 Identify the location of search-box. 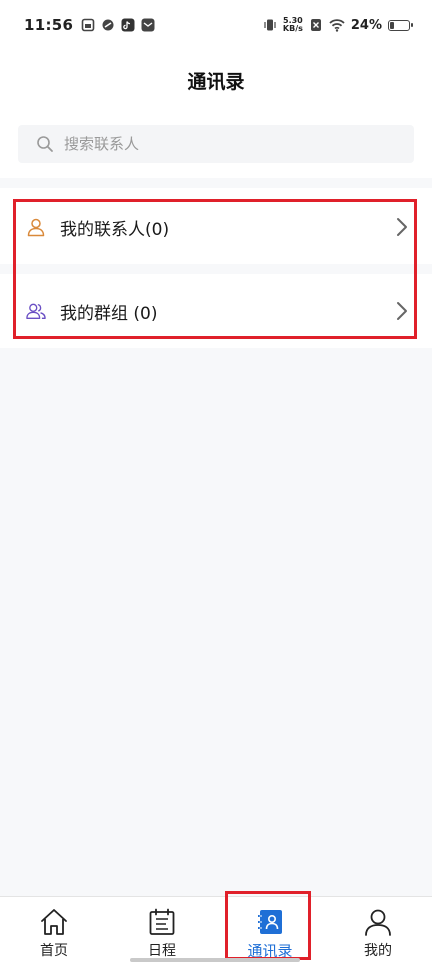
(216, 144).